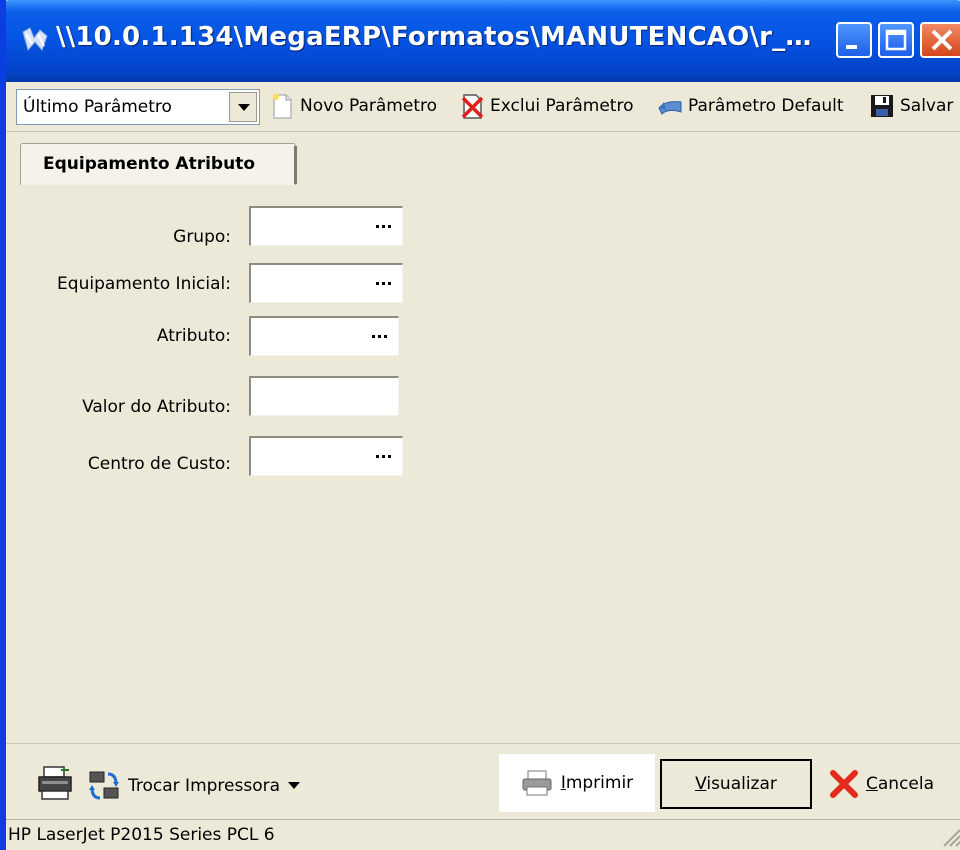  Describe the element at coordinates (104, 785) in the screenshot. I see `swap-printer-icon` at that location.